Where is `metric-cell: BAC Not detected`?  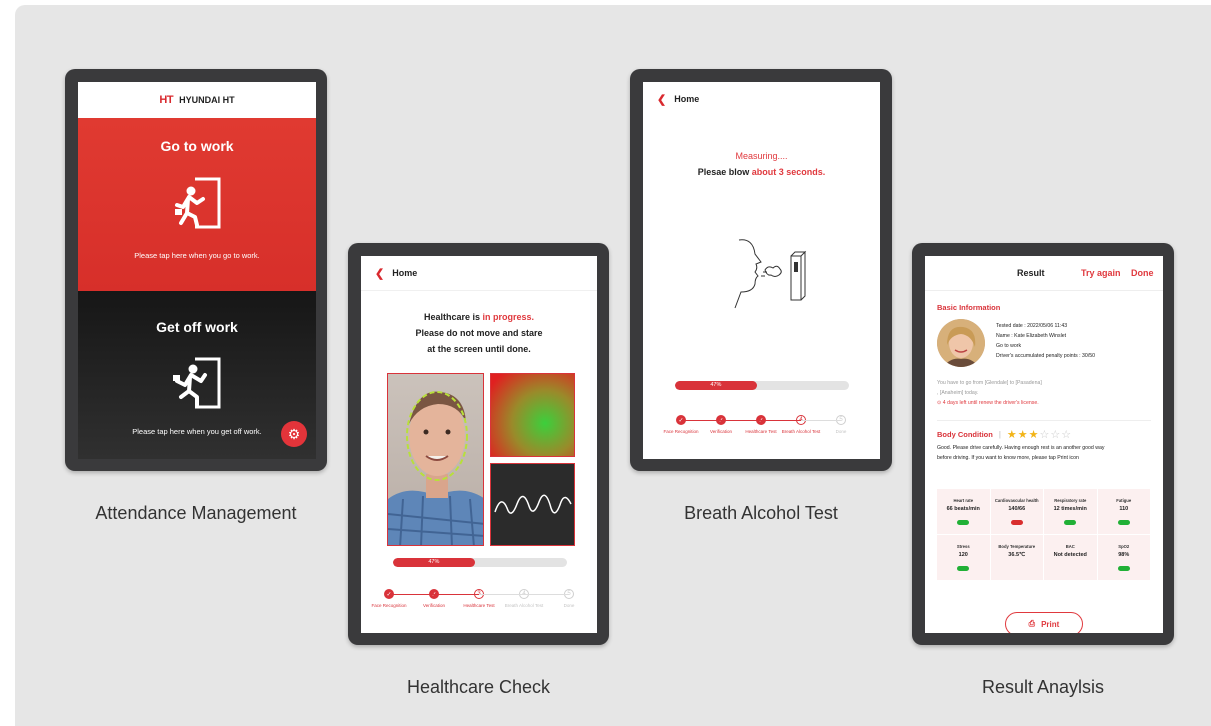 metric-cell: BAC Not detected is located at coordinates (1071, 558).